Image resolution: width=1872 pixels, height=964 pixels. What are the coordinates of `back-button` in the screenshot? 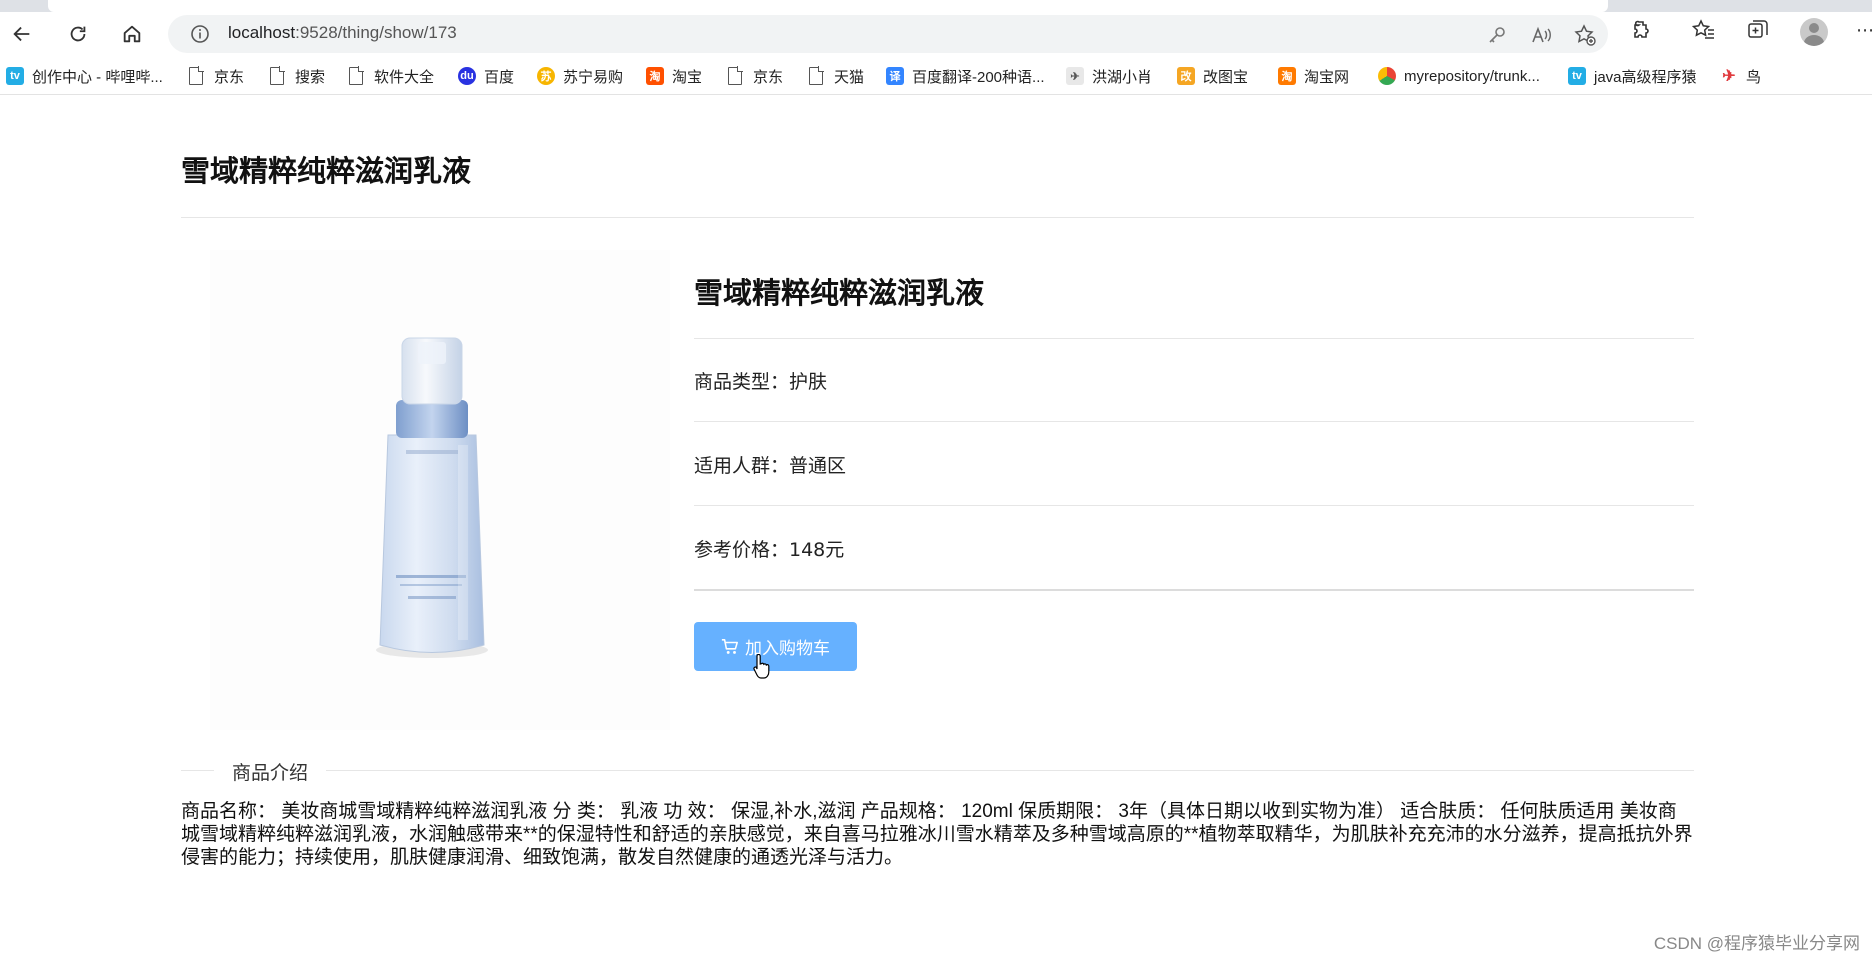 It's located at (22, 34).